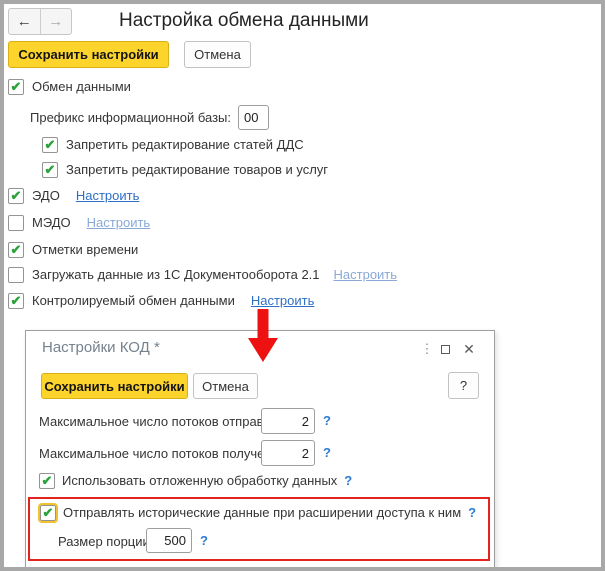 This screenshot has width=605, height=571. What do you see at coordinates (16, 274) in the screenshot?
I see `checkbox-load-docflow: ✔` at bounding box center [16, 274].